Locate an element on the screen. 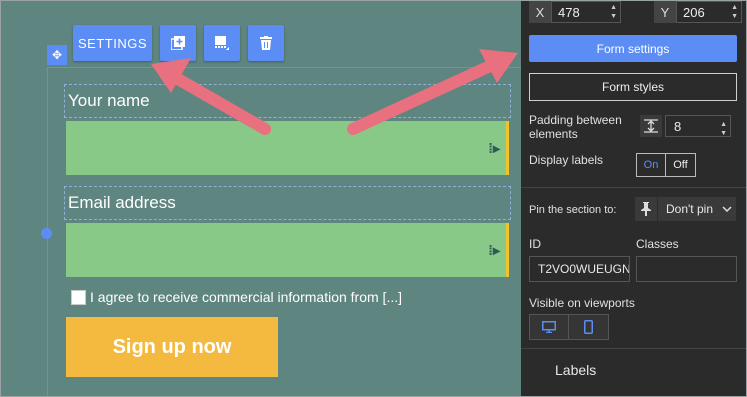  labels-off-button: Off is located at coordinates (681, 165).